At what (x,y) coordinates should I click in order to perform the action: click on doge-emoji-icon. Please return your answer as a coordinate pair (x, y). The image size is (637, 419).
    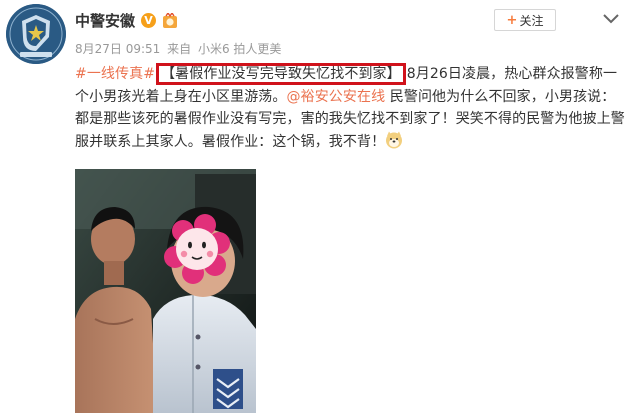
    Looking at the image, I should click on (394, 140).